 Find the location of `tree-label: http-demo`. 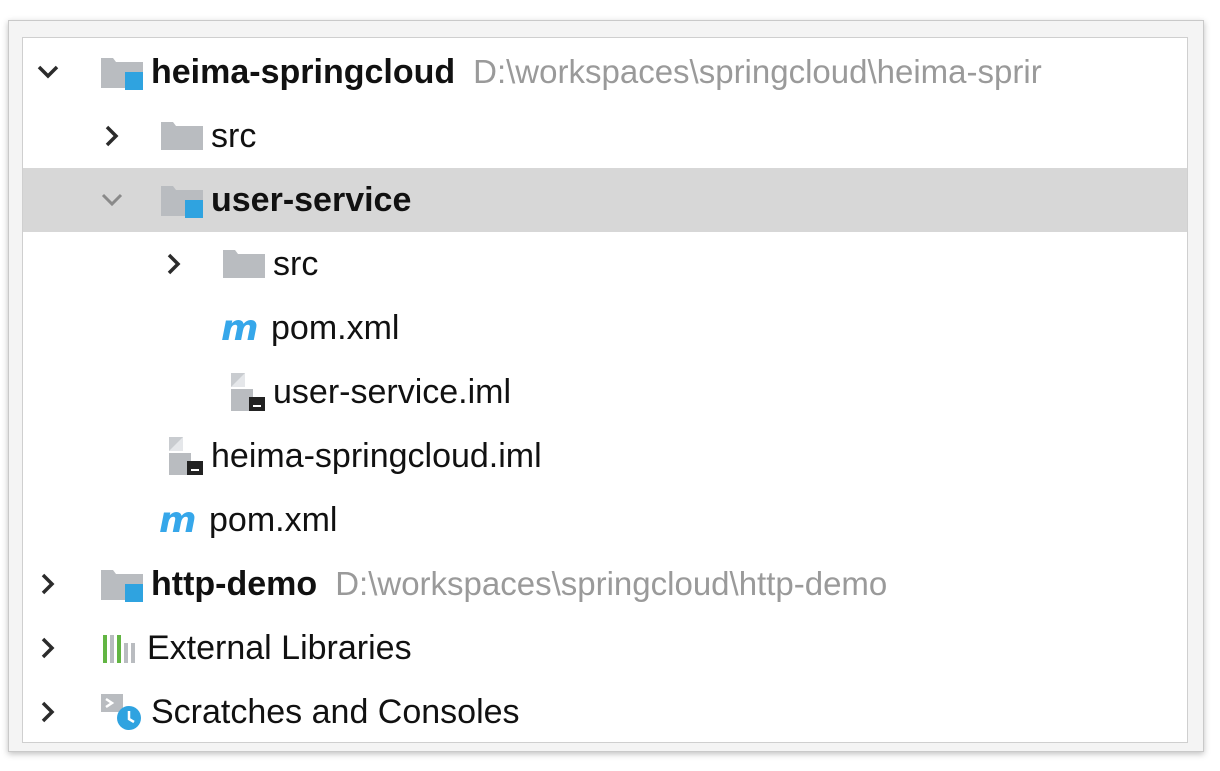

tree-label: http-demo is located at coordinates (234, 583).